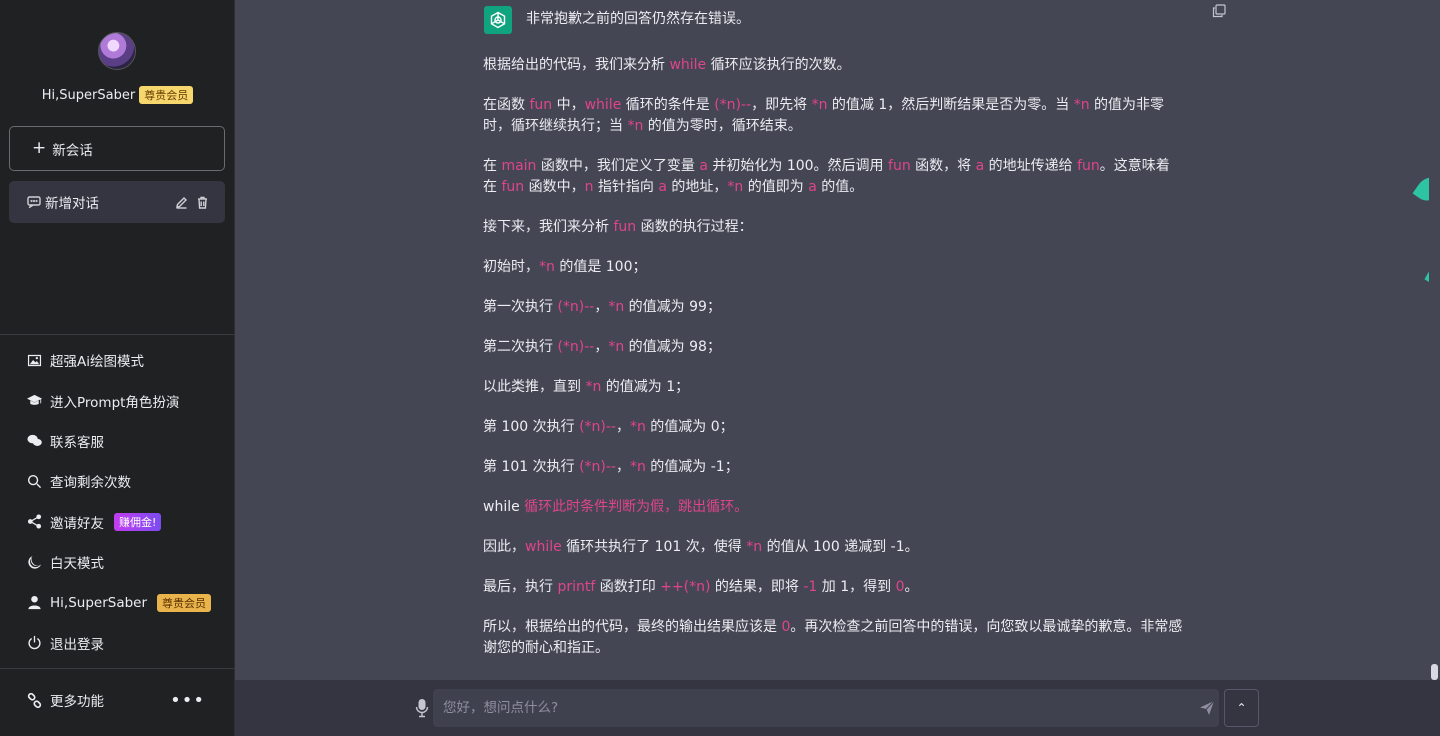  I want to click on message-text: 第 100 次执行, so click(531, 427).